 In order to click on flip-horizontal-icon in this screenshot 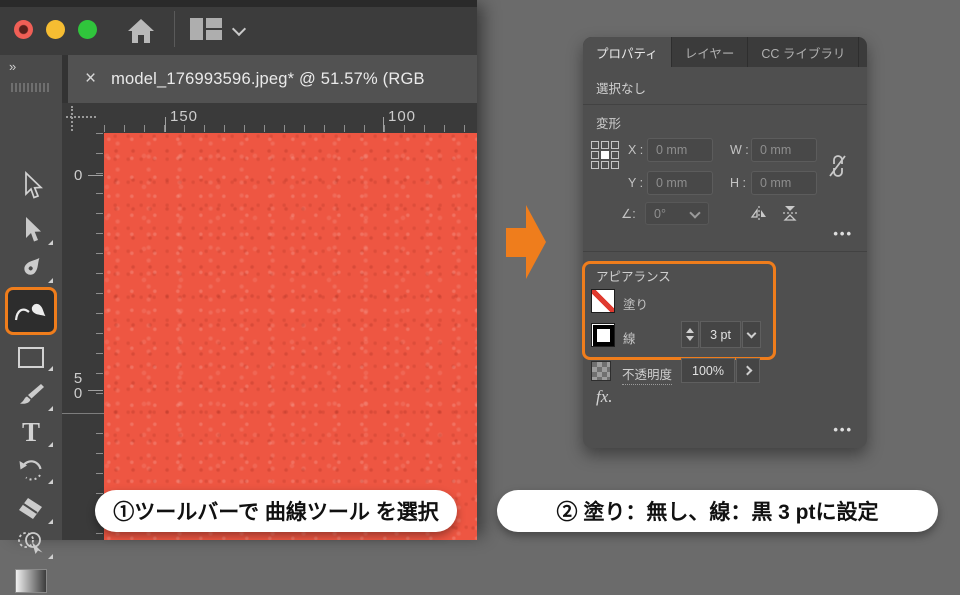, I will do `click(759, 213)`.